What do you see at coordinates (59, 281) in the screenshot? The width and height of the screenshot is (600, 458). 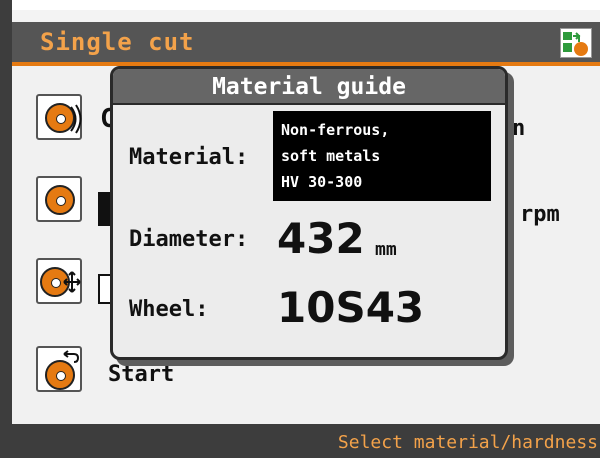 I see `position-button` at bounding box center [59, 281].